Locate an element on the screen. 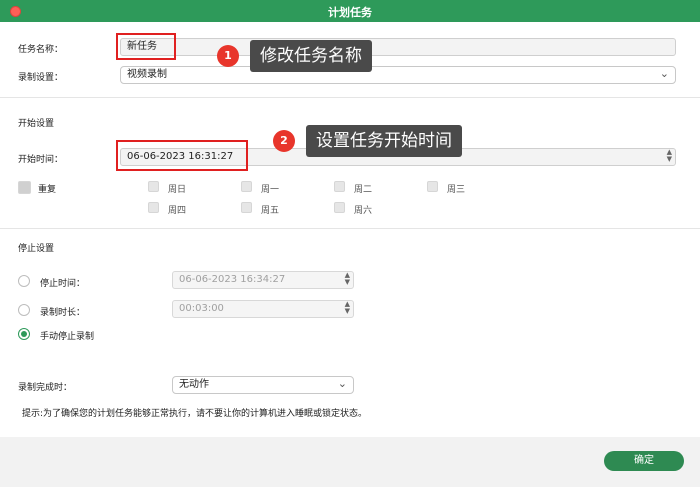  stop-time-input: 06-06-2023 16:34:27 ▲ ▼ is located at coordinates (263, 280).